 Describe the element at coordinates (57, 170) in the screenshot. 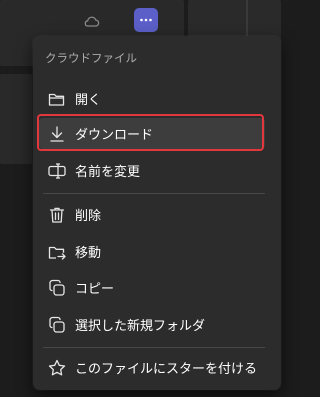

I see `rename-icon` at that location.